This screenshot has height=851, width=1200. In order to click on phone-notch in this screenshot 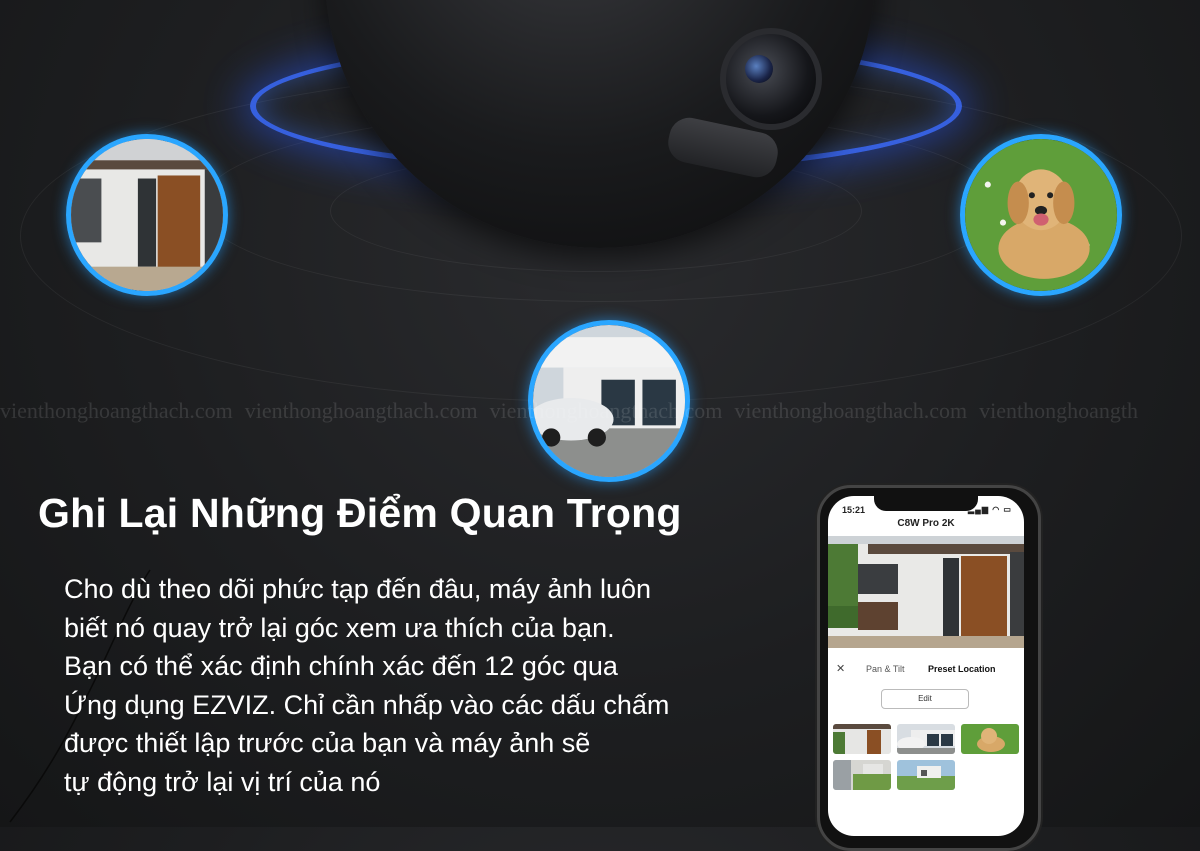, I will do `click(926, 502)`.